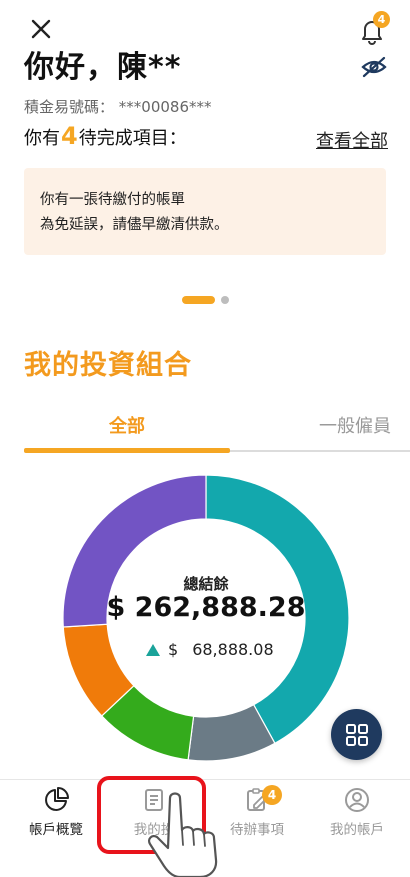 The width and height of the screenshot is (410, 877). I want to click on pending-prefix: 你有, so click(42, 138).